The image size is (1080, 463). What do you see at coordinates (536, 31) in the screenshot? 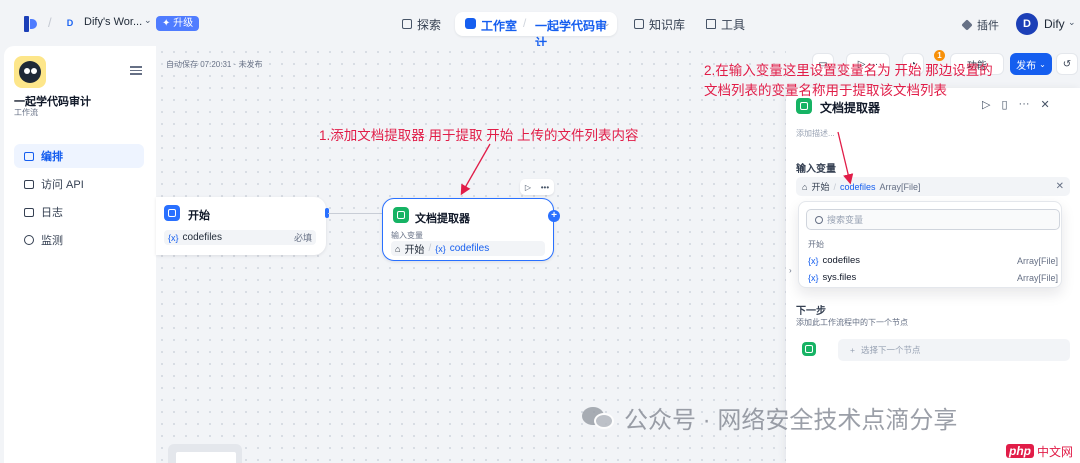
I see `nav-studio: 工作室 / 一起学代码审计 ⌄` at bounding box center [536, 31].